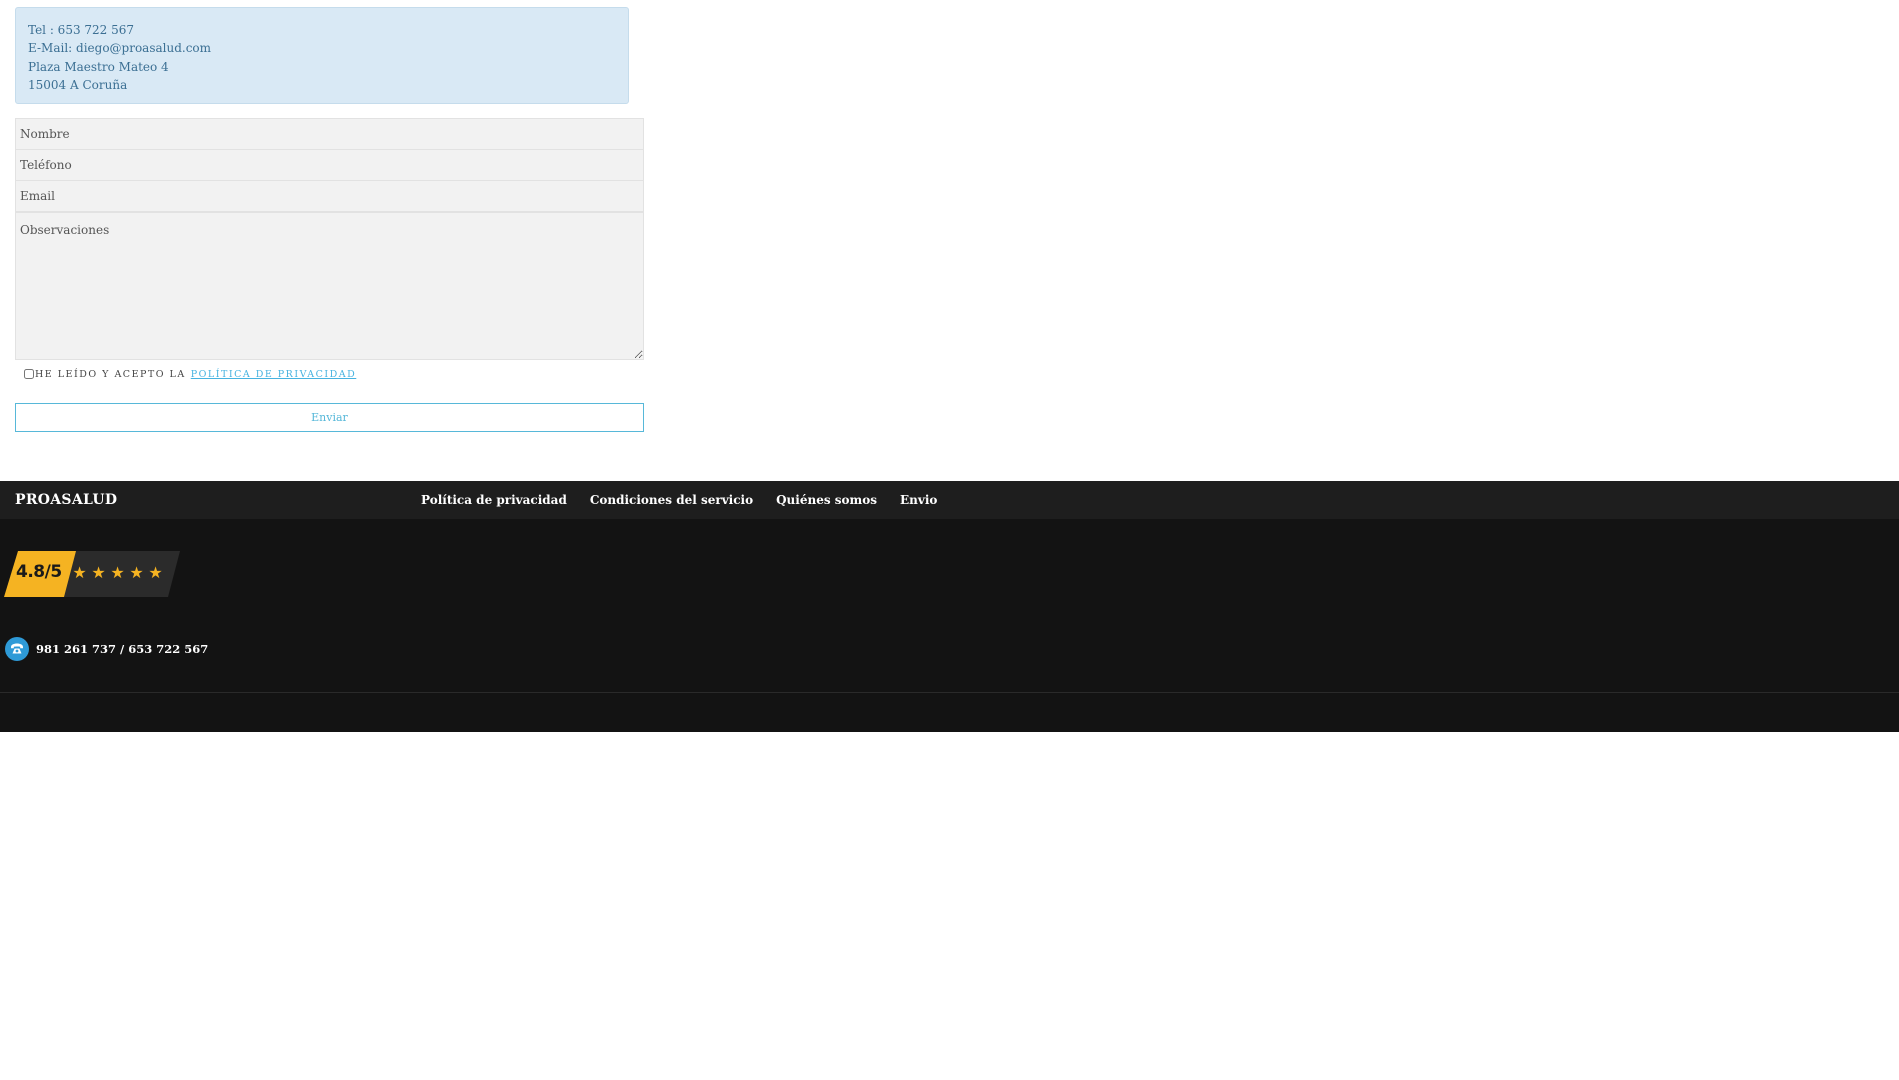 This screenshot has width=1899, height=1080. Describe the element at coordinates (29, 374) in the screenshot. I see `privacy-consent-checkbox` at that location.